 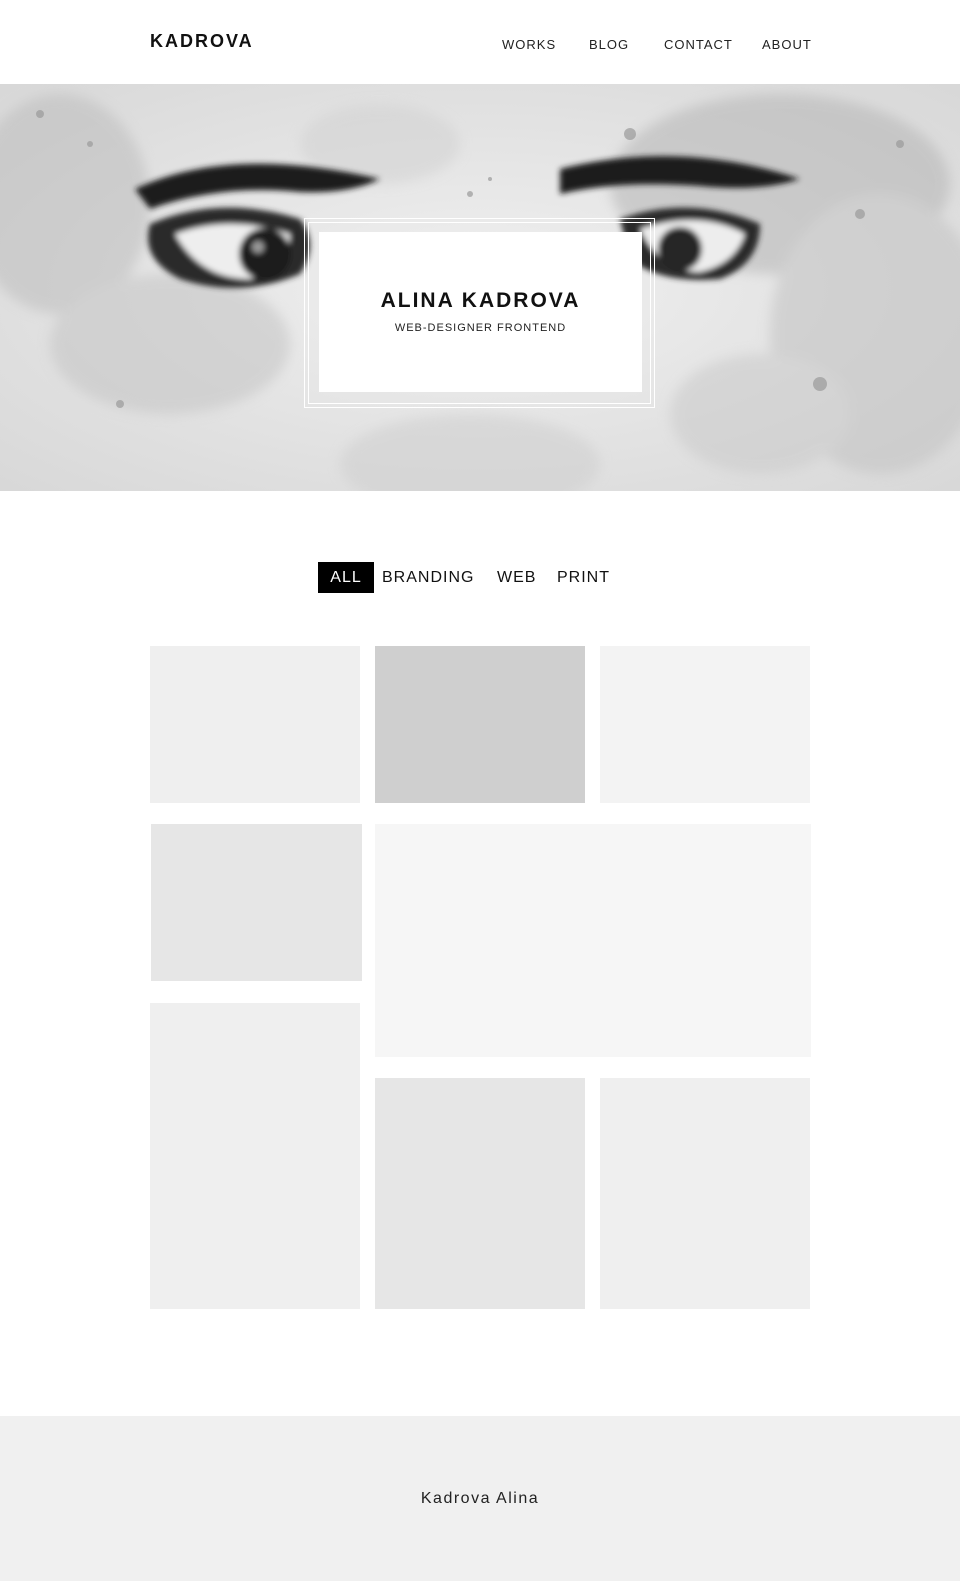 I want to click on filter-print: PRINT, so click(x=583, y=577).